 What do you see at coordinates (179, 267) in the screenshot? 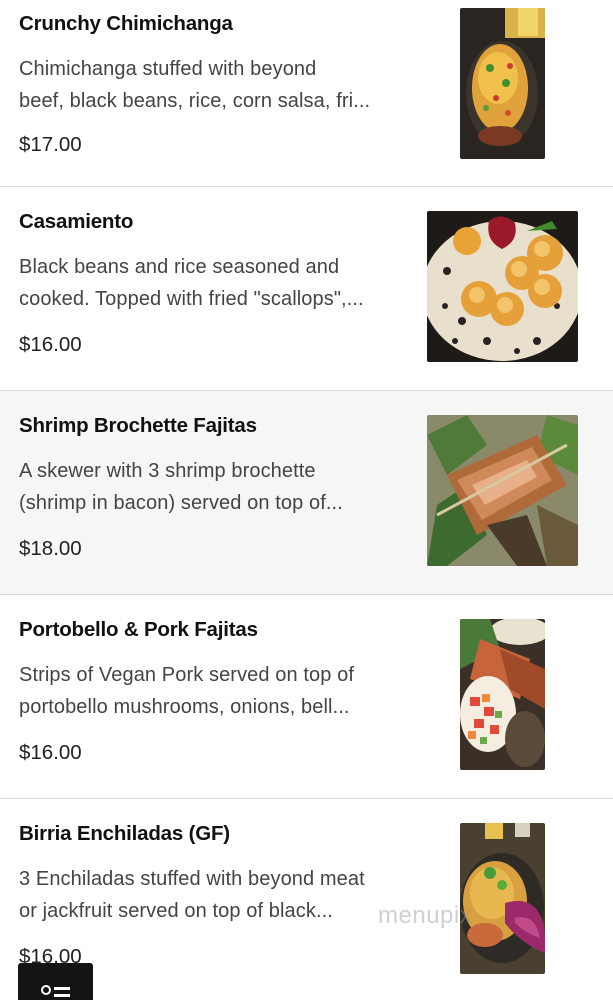
I see `description-line: Black beans and rice seasoned and` at bounding box center [179, 267].